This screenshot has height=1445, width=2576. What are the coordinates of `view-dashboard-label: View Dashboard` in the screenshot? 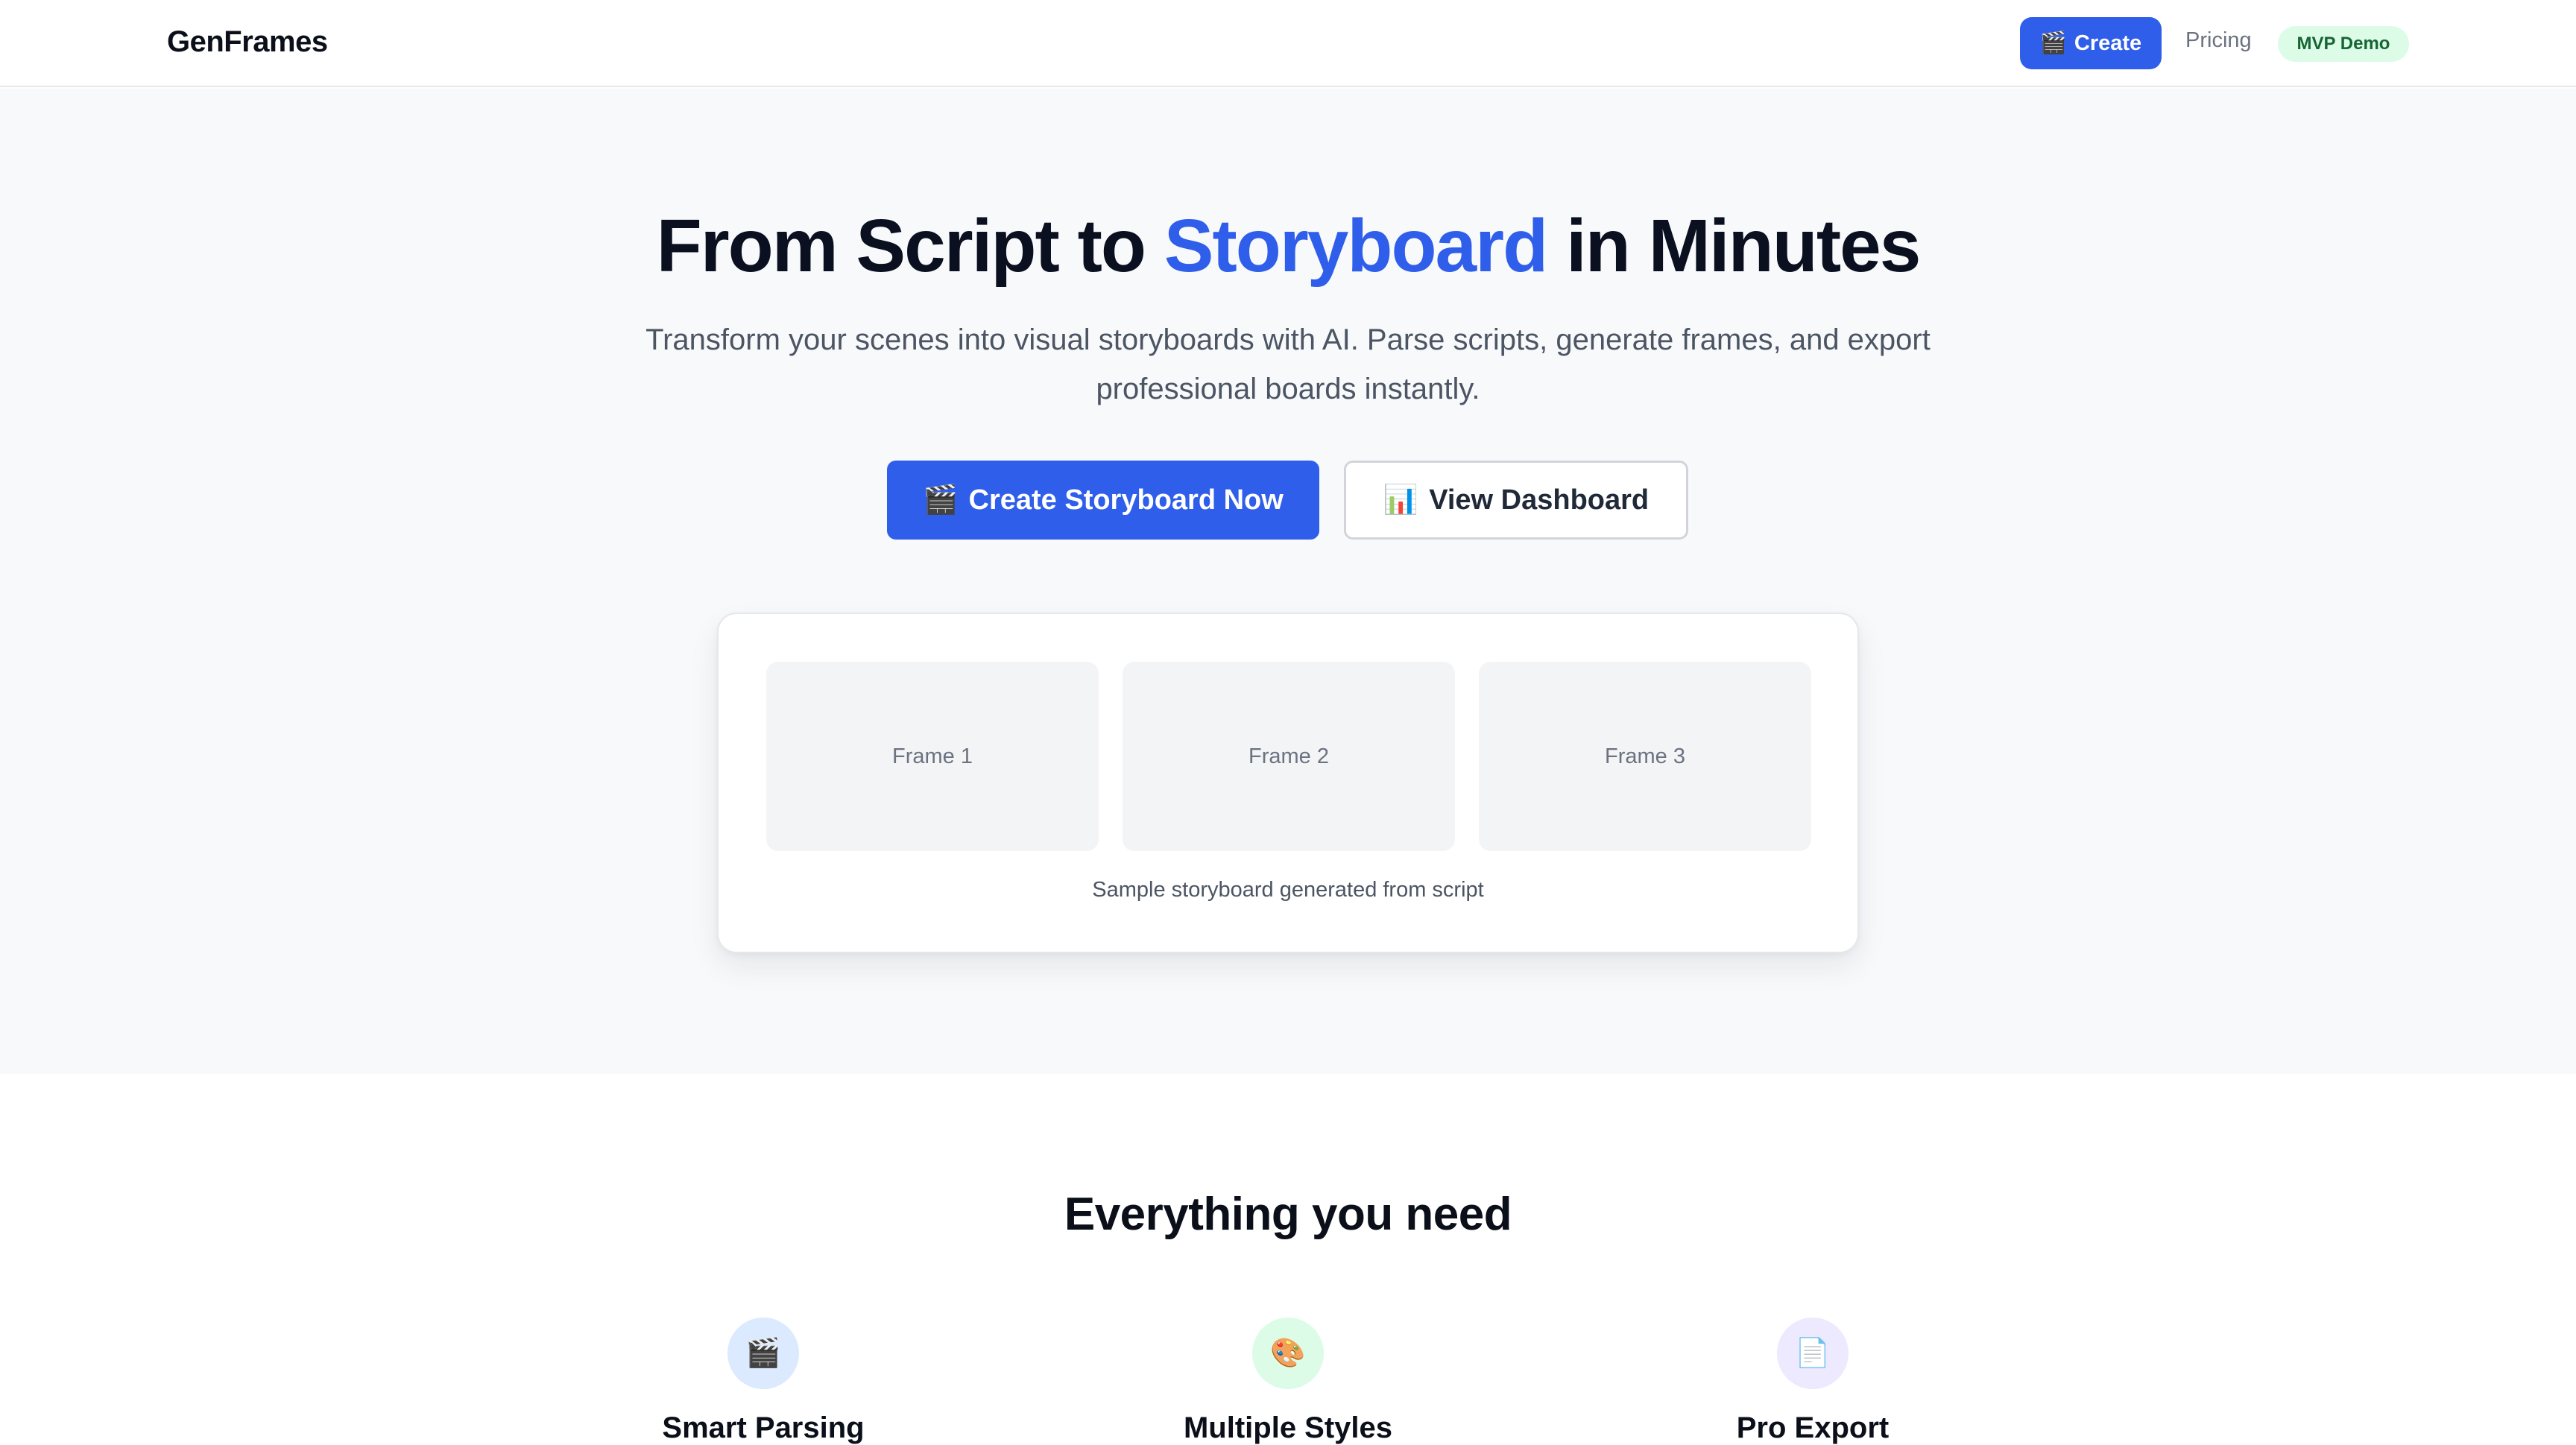 It's located at (1540, 500).